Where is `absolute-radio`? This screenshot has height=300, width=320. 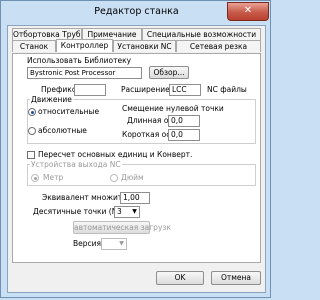
absolute-radio is located at coordinates (32, 131).